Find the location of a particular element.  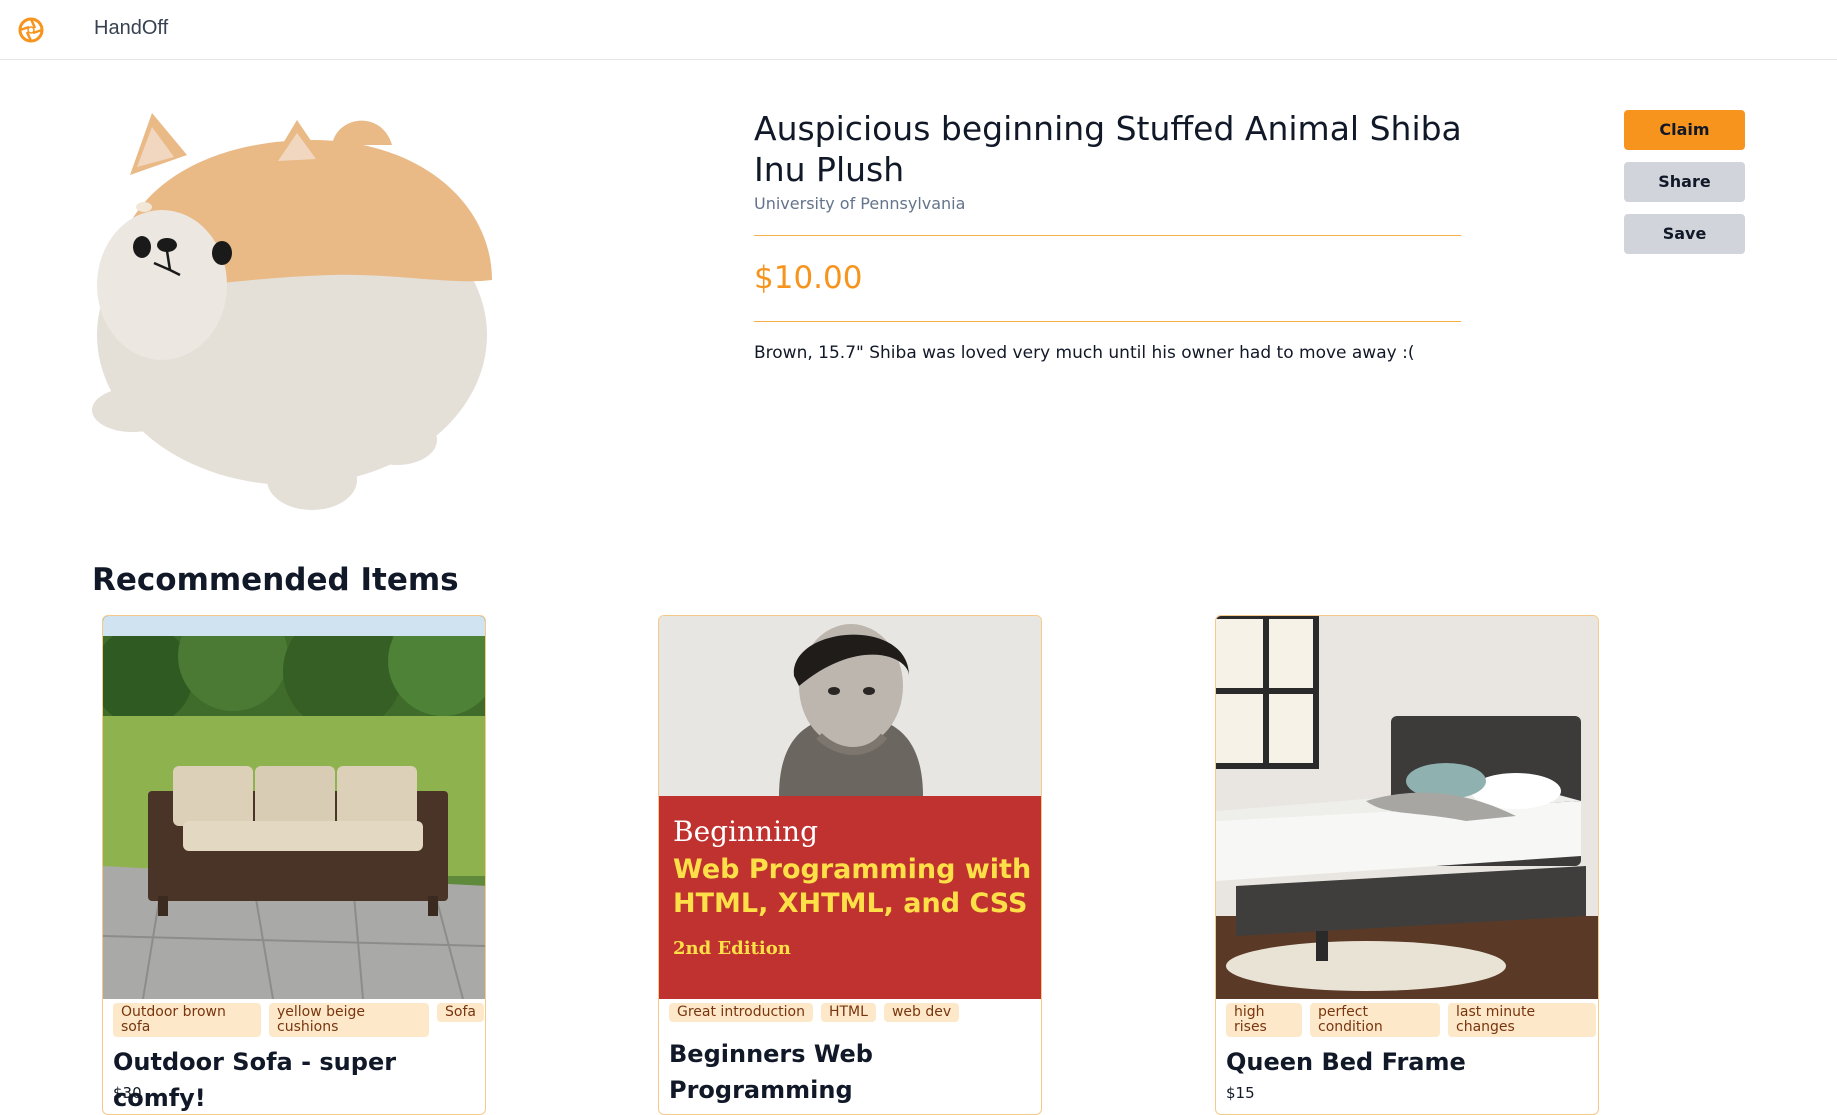

aperture-logo-icon is located at coordinates (31, 30).